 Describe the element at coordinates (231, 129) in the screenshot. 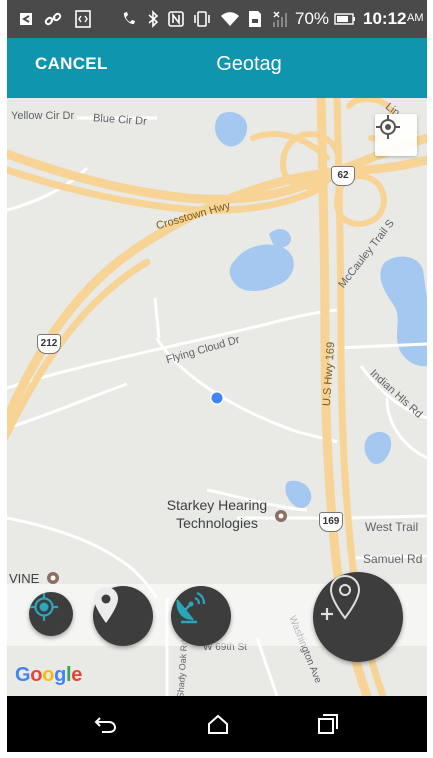

I see `lake-top` at that location.